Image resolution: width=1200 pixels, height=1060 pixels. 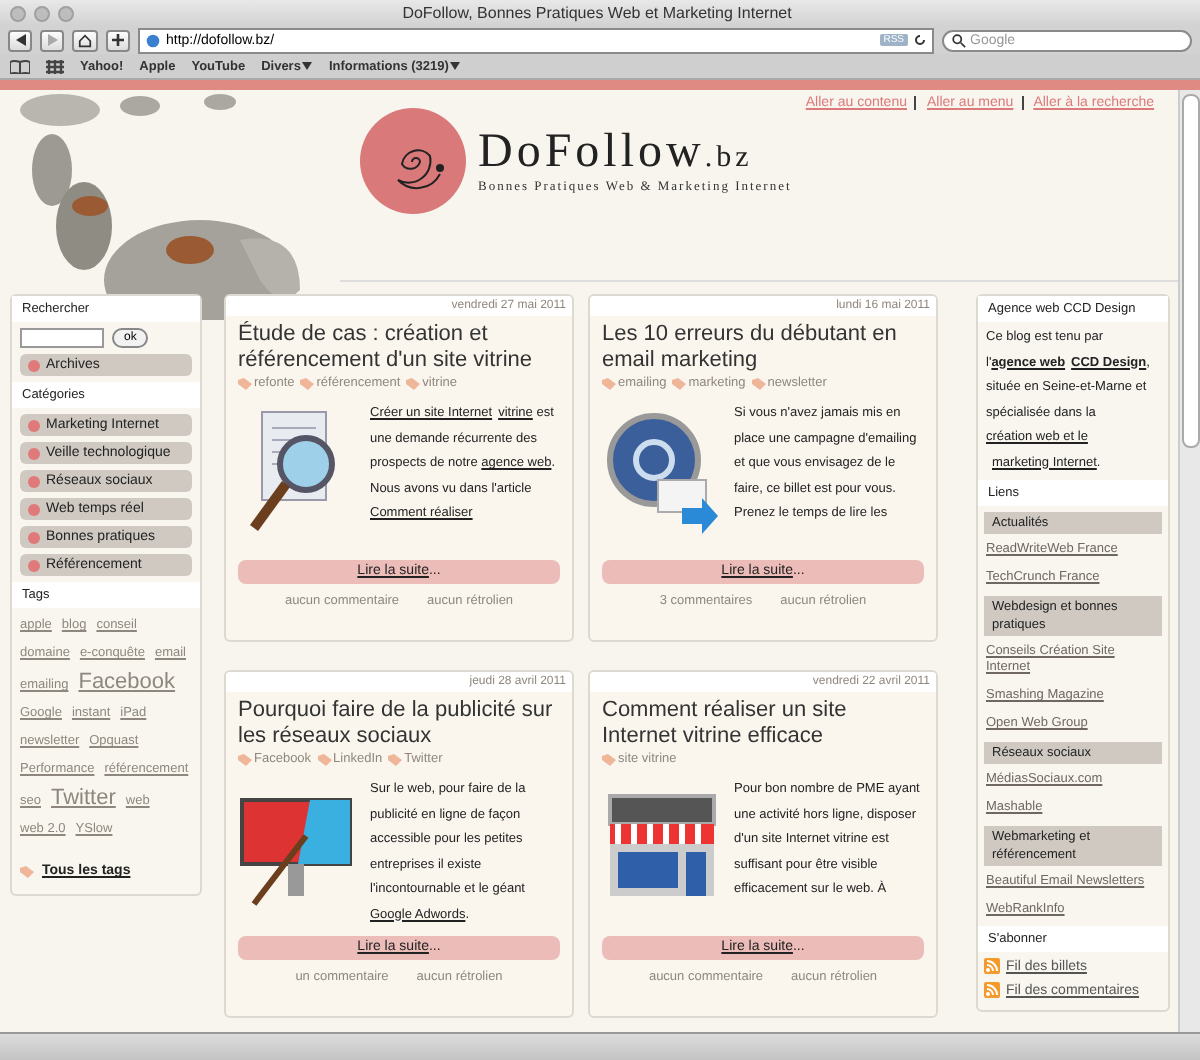 I want to click on add-bookmark-button, so click(x=118, y=40).